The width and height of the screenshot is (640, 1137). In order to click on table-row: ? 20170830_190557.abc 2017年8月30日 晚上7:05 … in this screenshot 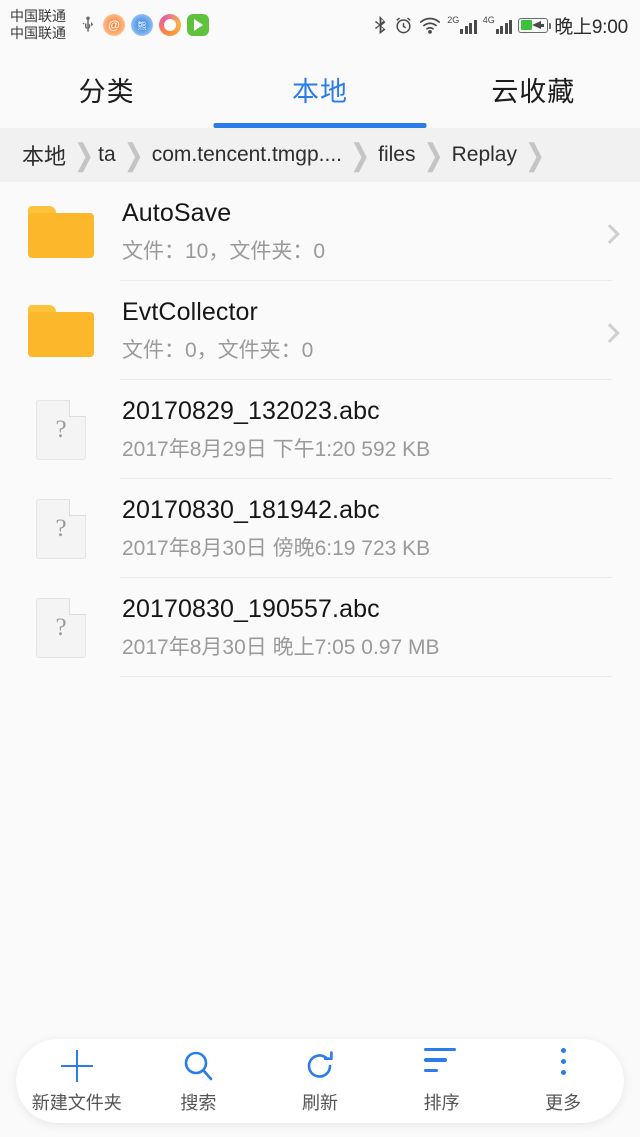, I will do `click(320, 627)`.